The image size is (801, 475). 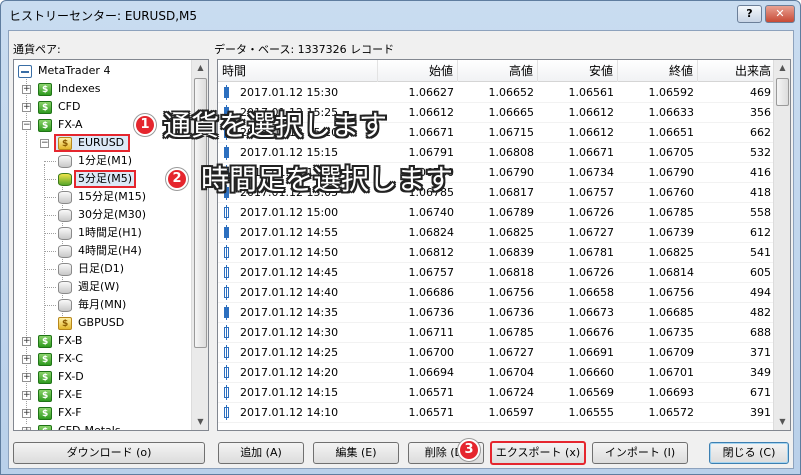 I want to click on column-header-close: 終値, so click(x=658, y=71).